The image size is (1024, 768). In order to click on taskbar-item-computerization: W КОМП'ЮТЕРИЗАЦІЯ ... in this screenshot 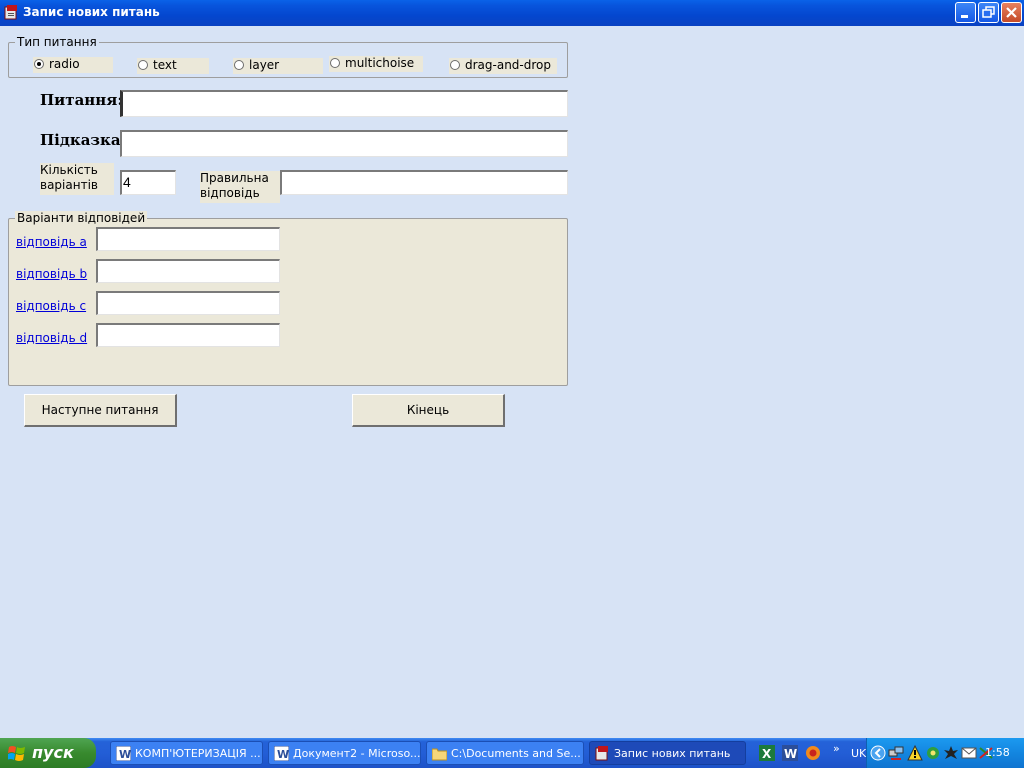, I will do `click(186, 753)`.